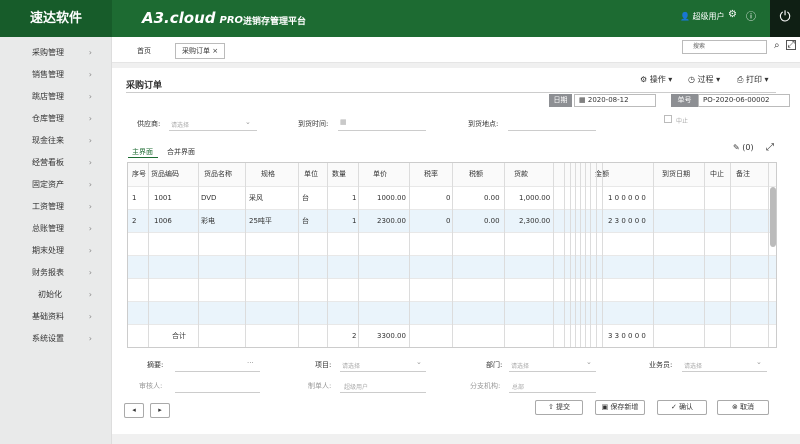 The image size is (800, 444). Describe the element at coordinates (142, 152) in the screenshot. I see `tab-main-view: 主界面` at that location.